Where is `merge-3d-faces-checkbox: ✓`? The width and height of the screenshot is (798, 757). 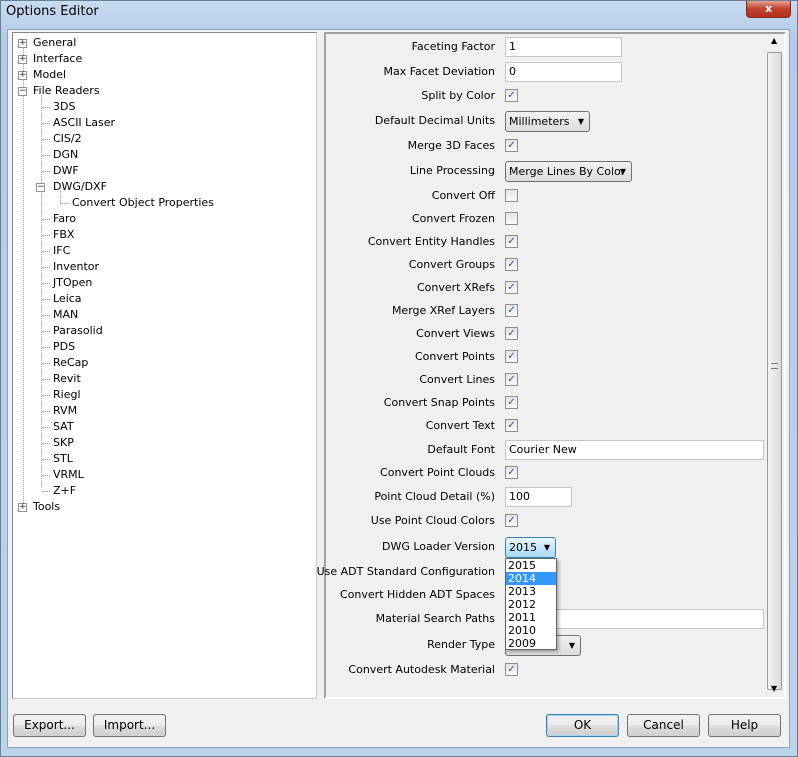
merge-3d-faces-checkbox: ✓ is located at coordinates (511, 145).